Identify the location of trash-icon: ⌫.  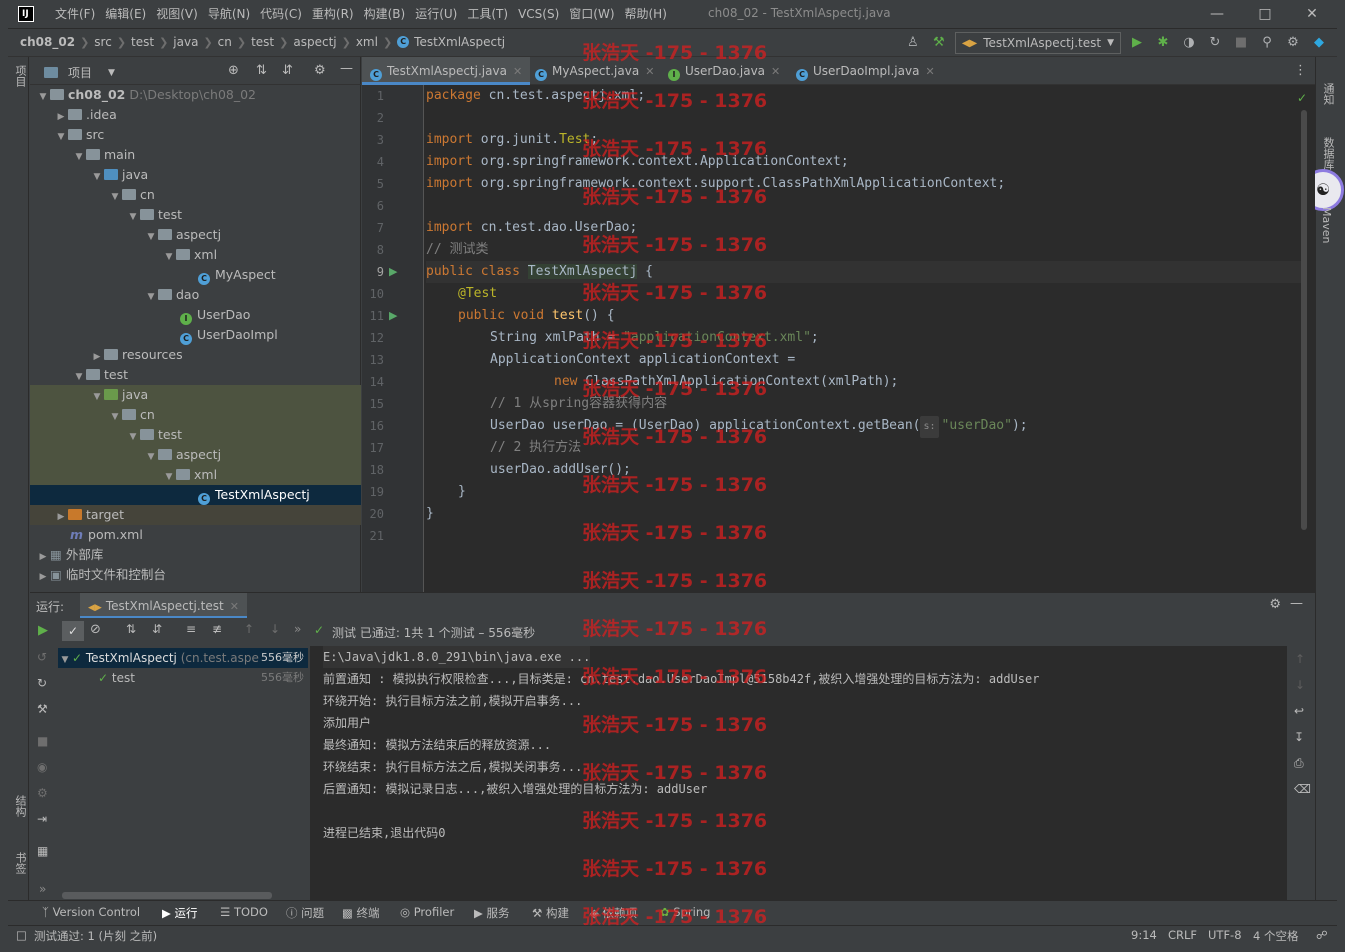
(1302, 789).